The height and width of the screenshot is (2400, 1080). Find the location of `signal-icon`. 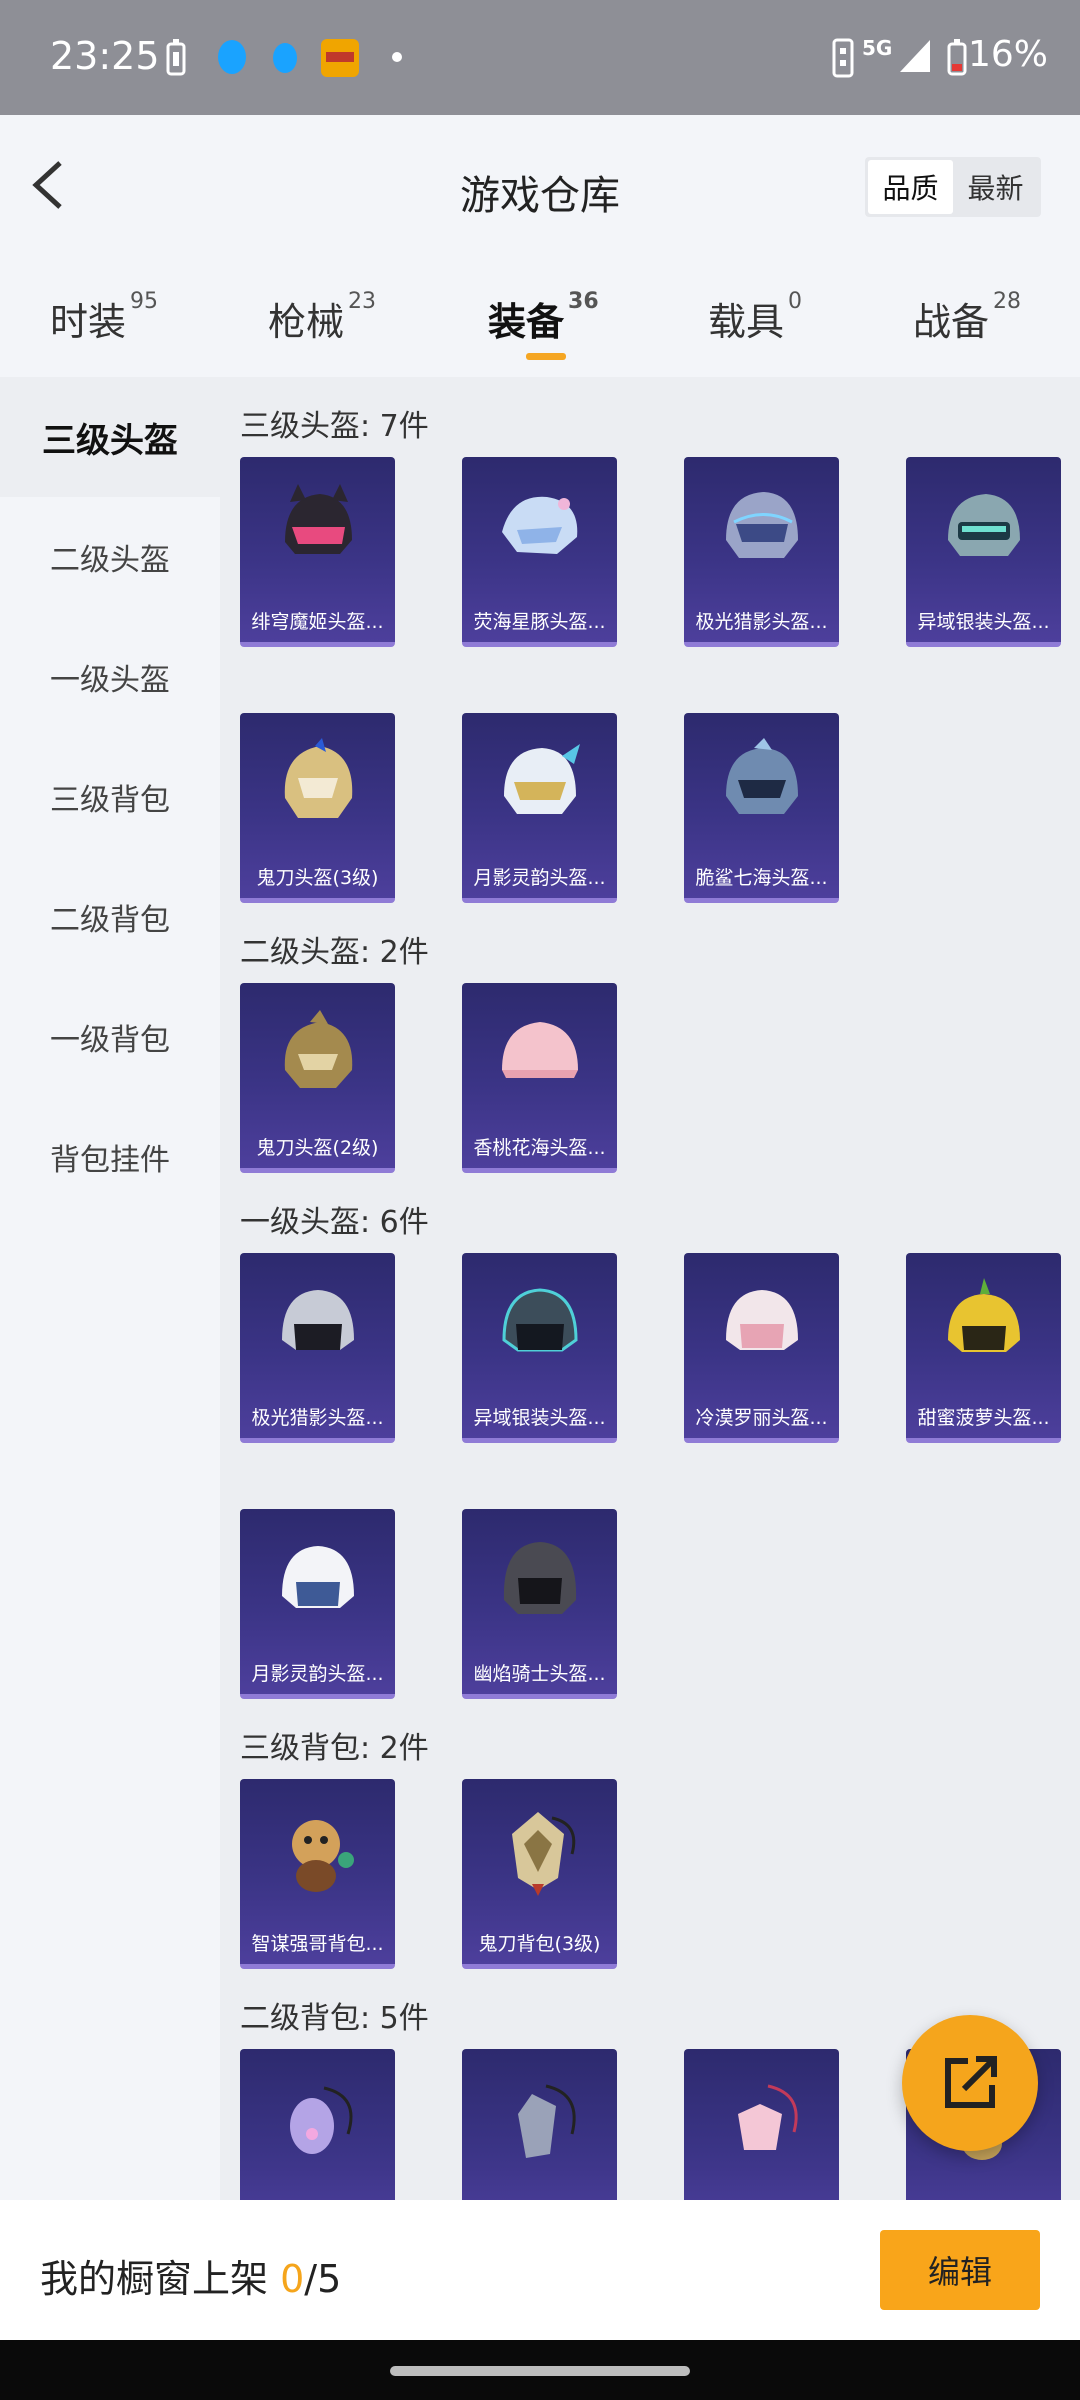

signal-icon is located at coordinates (915, 56).